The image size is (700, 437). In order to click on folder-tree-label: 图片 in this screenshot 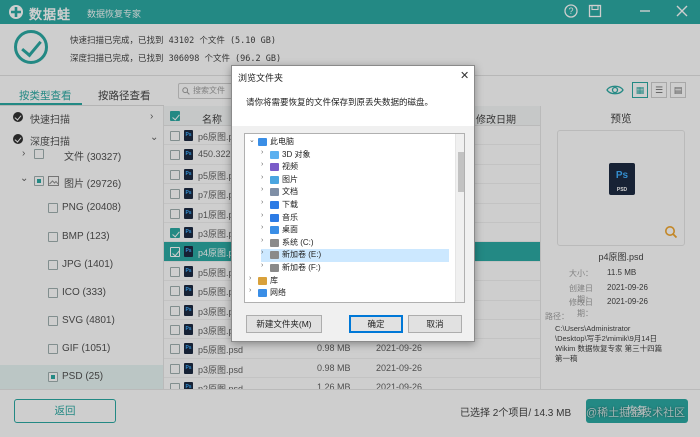, I will do `click(290, 179)`.